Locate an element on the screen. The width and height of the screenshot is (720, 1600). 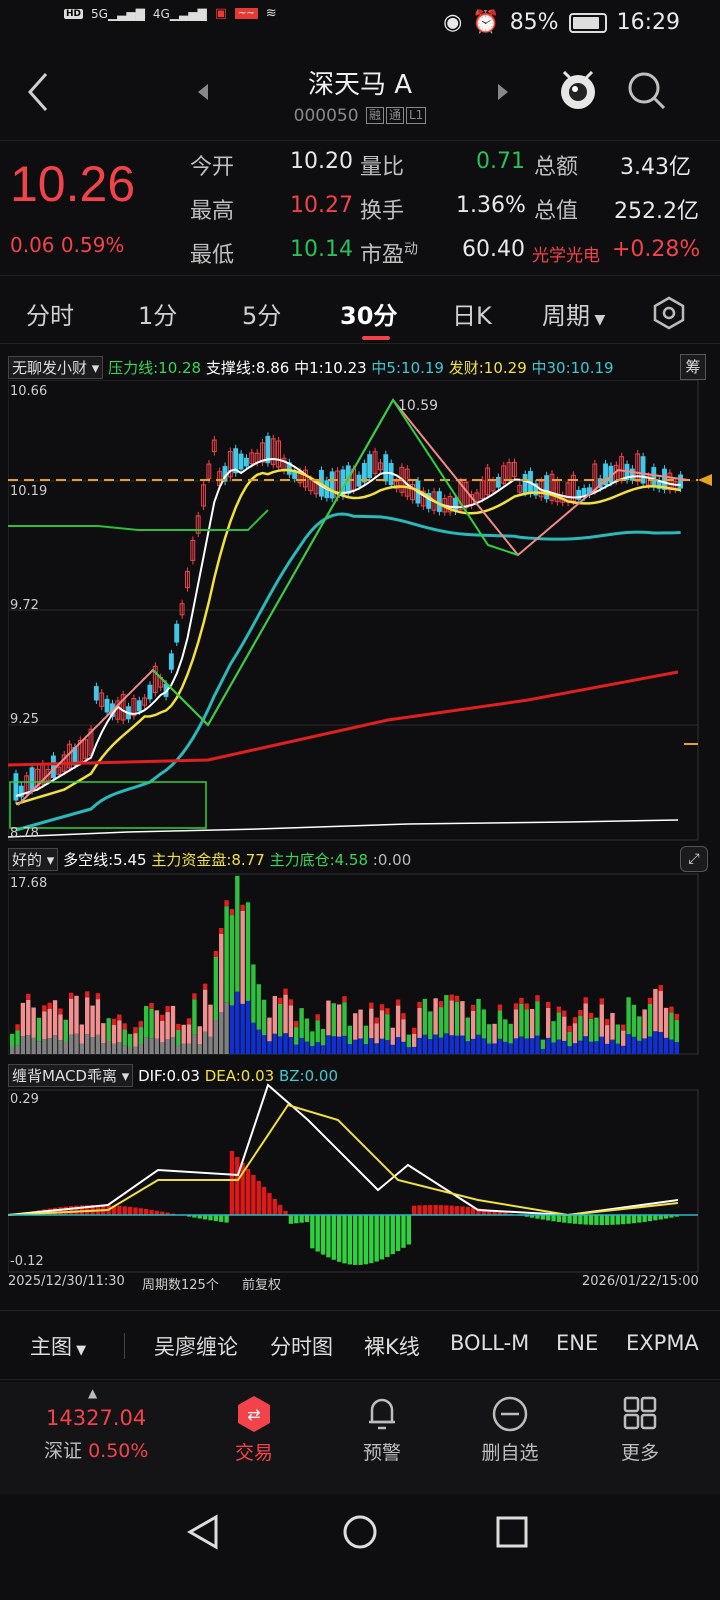
system-home-icon is located at coordinates (360, 1532).